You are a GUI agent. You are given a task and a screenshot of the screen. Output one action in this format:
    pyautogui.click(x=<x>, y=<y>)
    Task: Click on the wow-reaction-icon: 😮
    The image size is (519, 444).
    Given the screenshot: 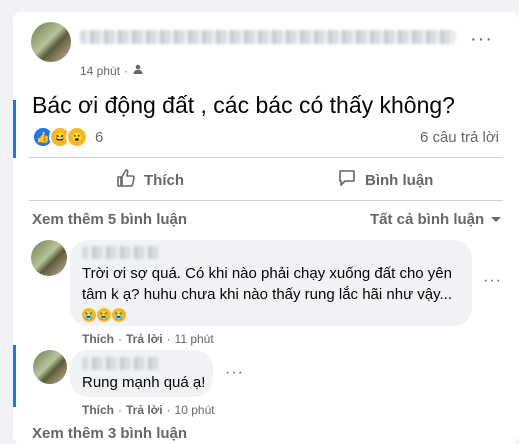 What is the action you would take?
    pyautogui.click(x=77, y=137)
    